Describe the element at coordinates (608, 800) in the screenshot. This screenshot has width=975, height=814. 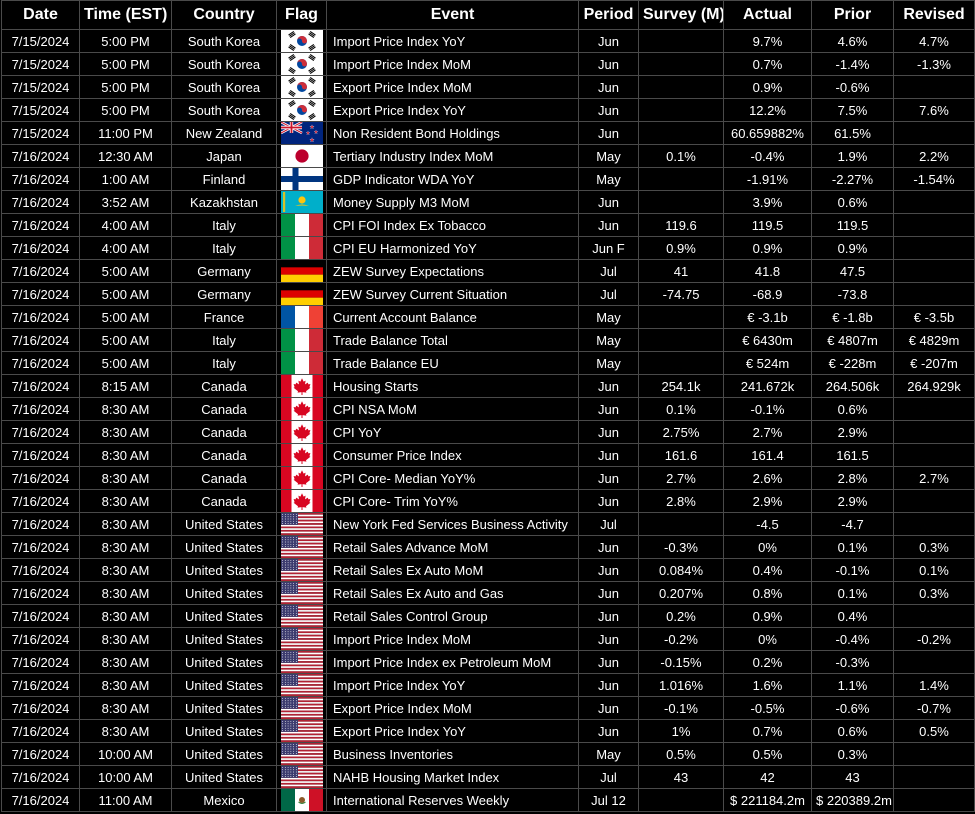
I see `period-cell: Jul 12` at that location.